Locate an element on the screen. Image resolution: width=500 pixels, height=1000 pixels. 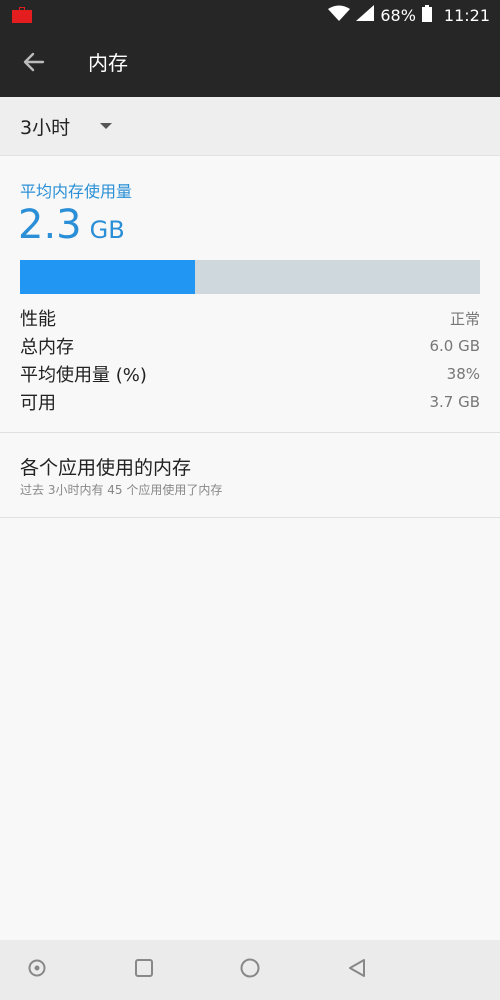
average-usage-value: 2.3 GB is located at coordinates (71, 225).